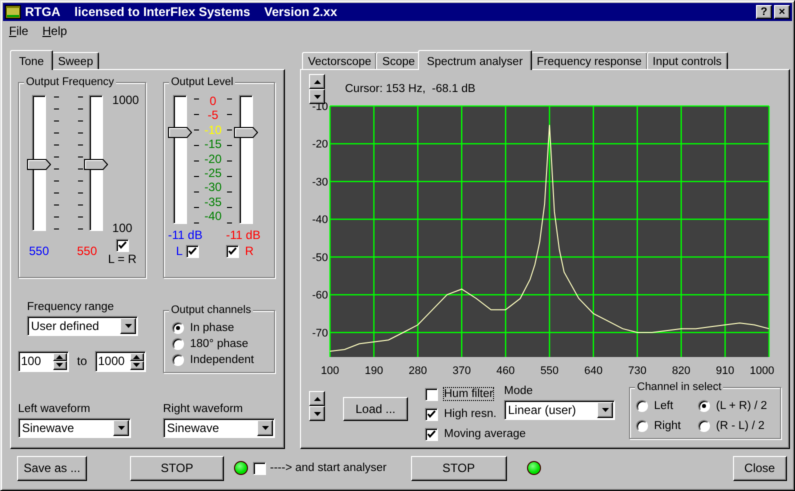 The image size is (795, 491). I want to click on scale-label: 100, so click(123, 228).